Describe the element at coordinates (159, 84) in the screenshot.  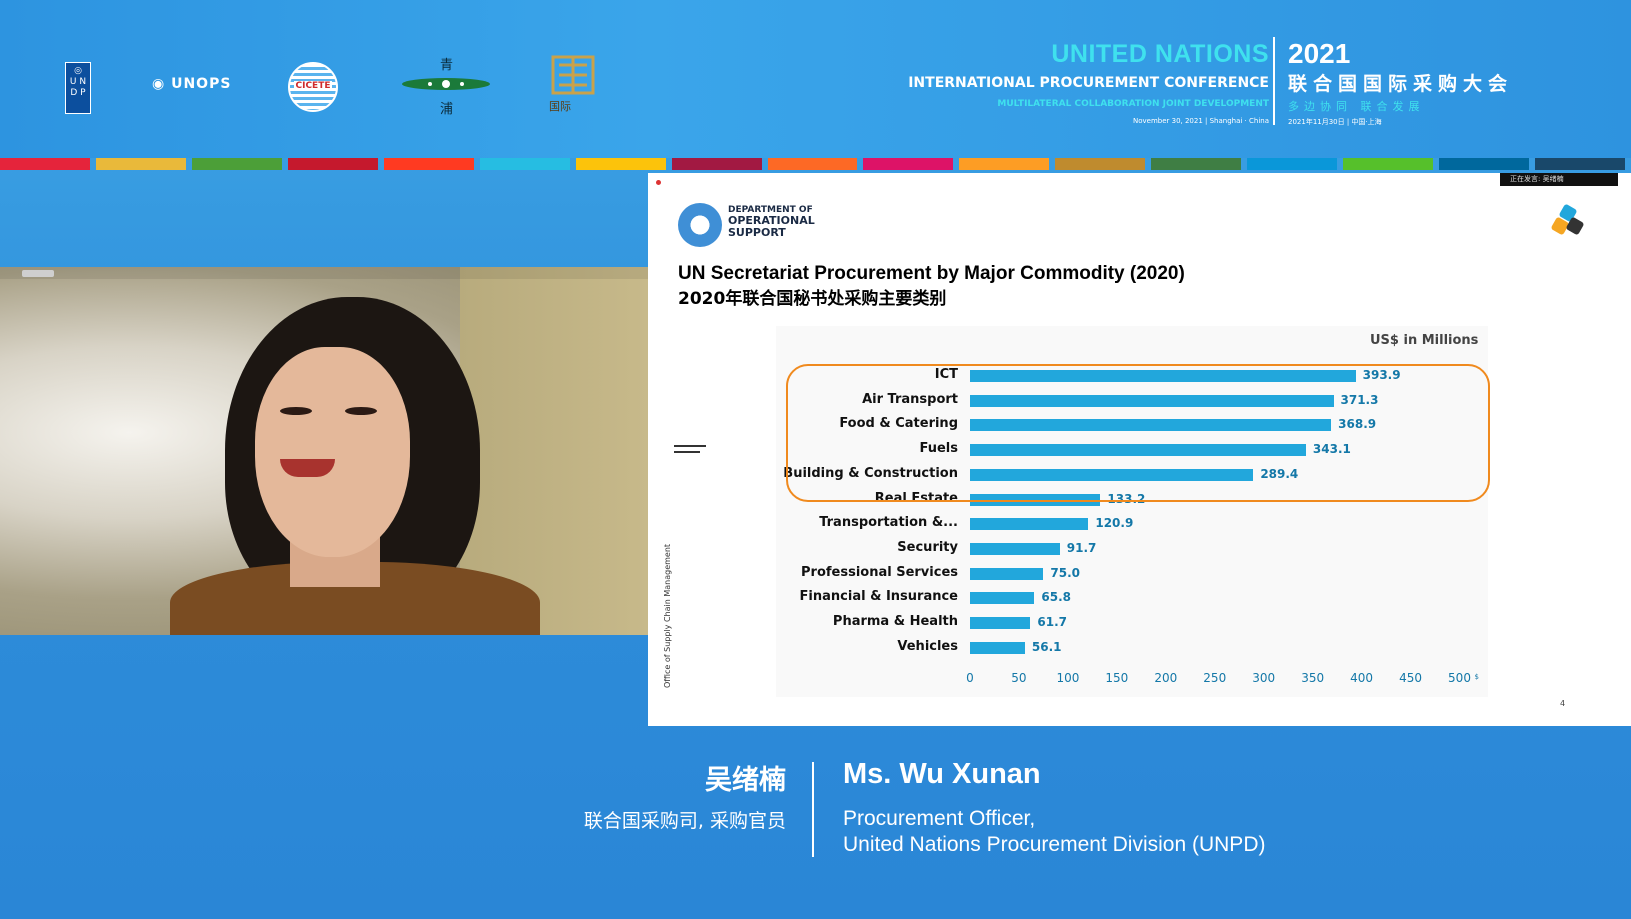
I see `un-emblem-icon: ◉` at that location.